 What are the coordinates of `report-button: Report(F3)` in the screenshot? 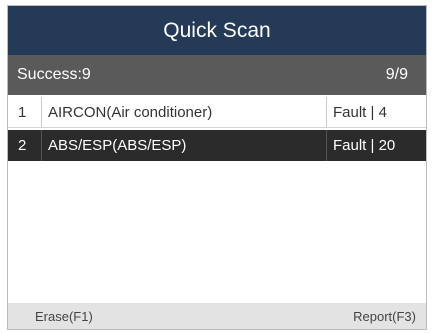 It's located at (384, 316).